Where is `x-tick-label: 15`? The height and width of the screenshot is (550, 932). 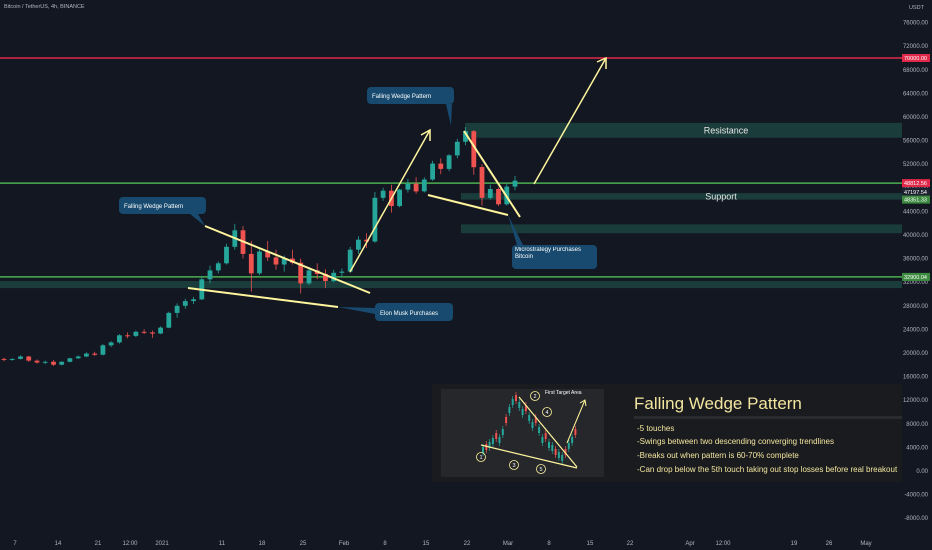 x-tick-label: 15 is located at coordinates (426, 544).